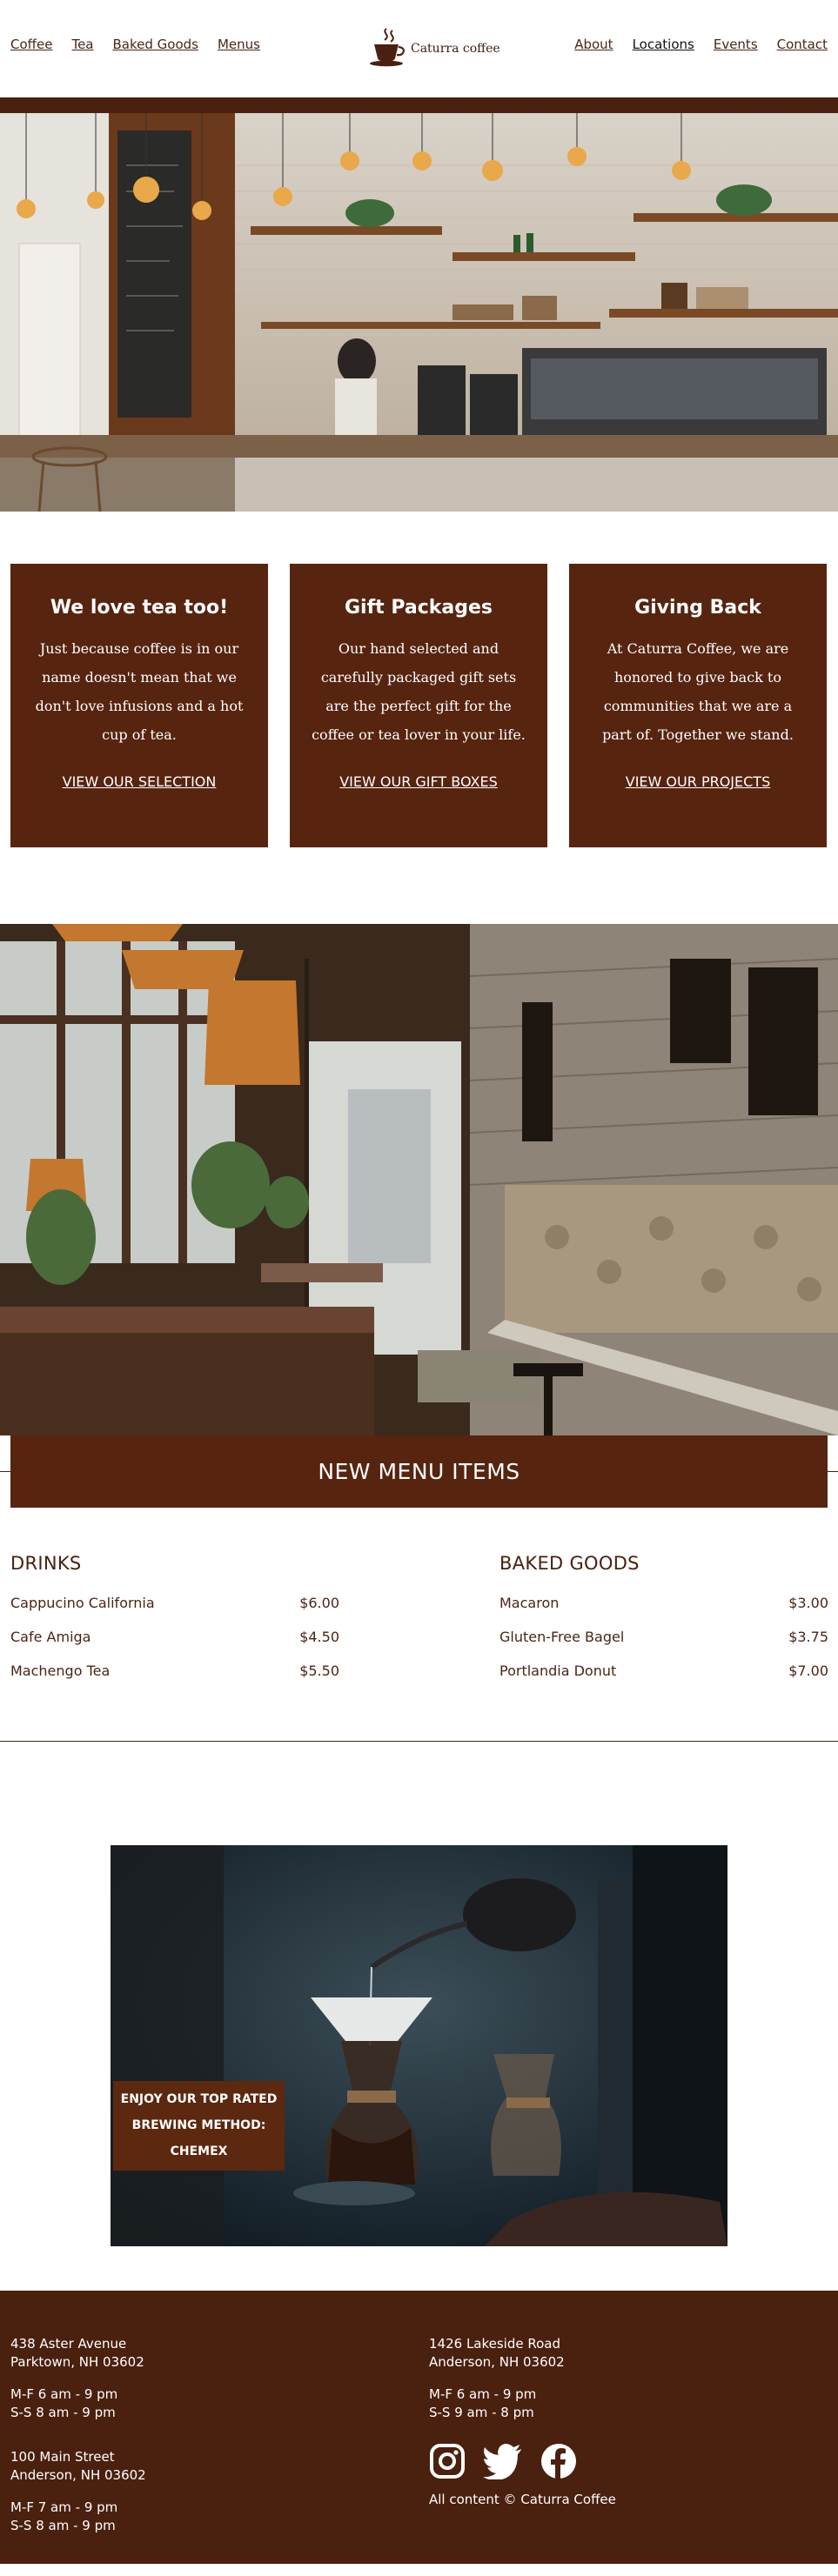 The height and width of the screenshot is (2576, 838). I want to click on nav-link-locations: Locations, so click(663, 44).